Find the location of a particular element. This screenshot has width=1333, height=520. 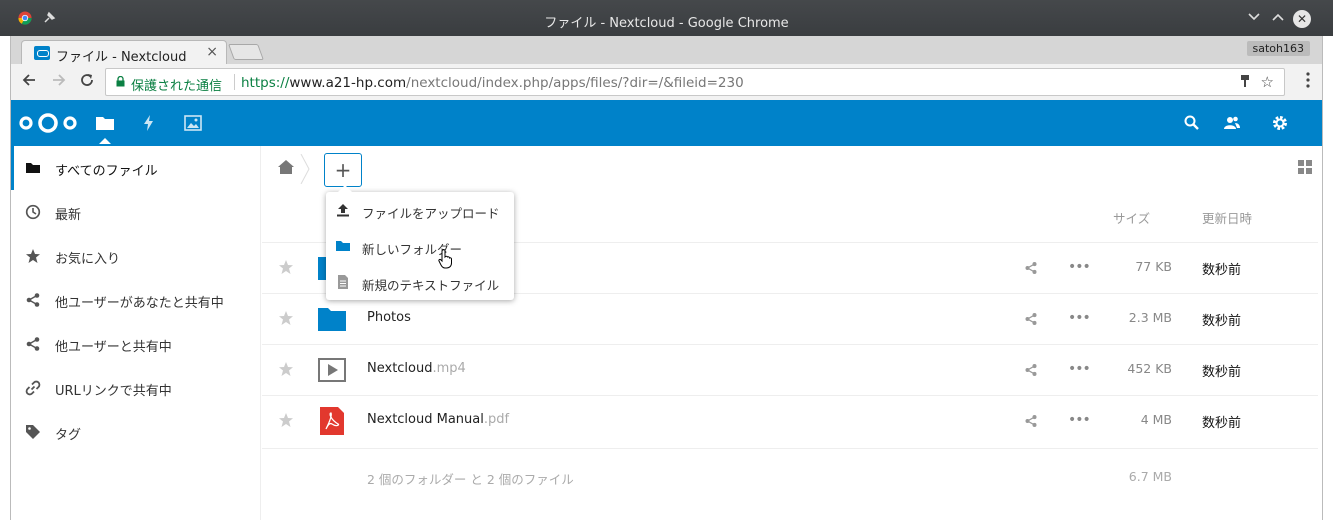

chevron-up-icon is located at coordinates (1278, 17).